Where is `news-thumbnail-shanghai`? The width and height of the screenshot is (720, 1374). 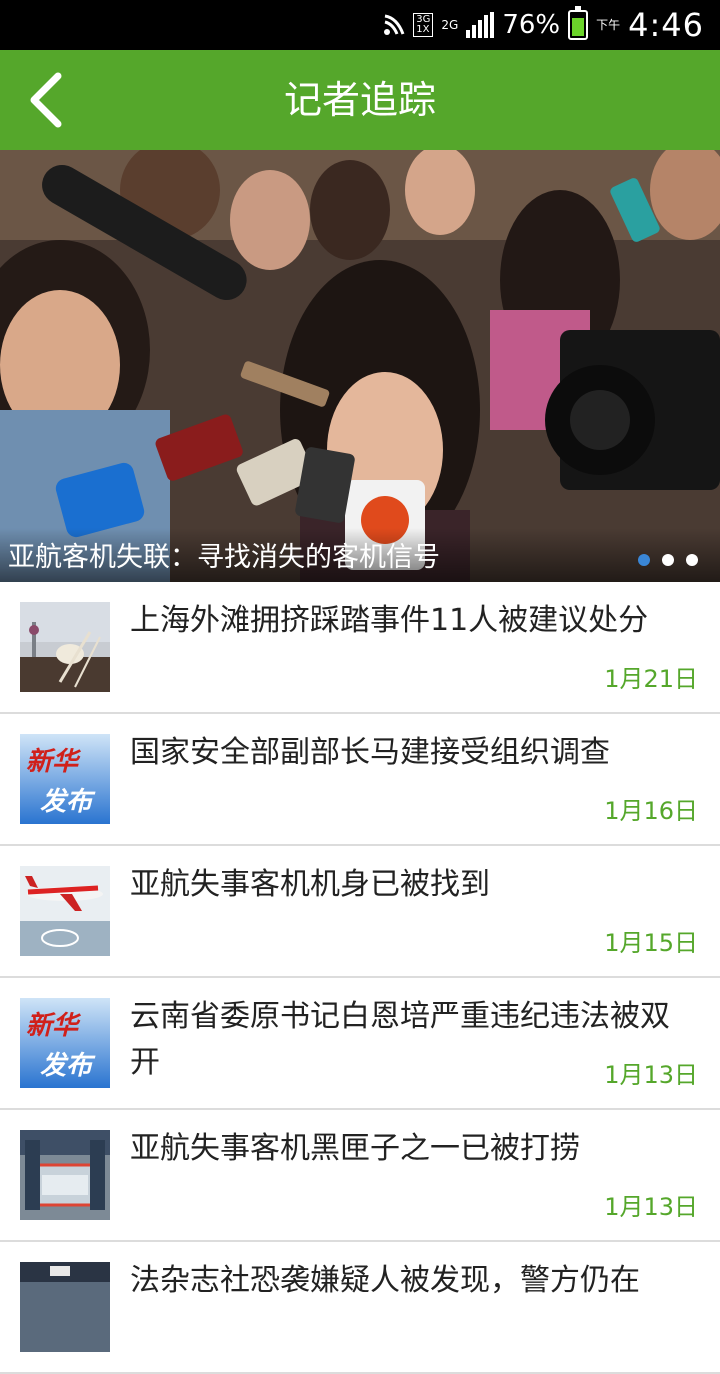
news-thumbnail-shanghai is located at coordinates (65, 647).